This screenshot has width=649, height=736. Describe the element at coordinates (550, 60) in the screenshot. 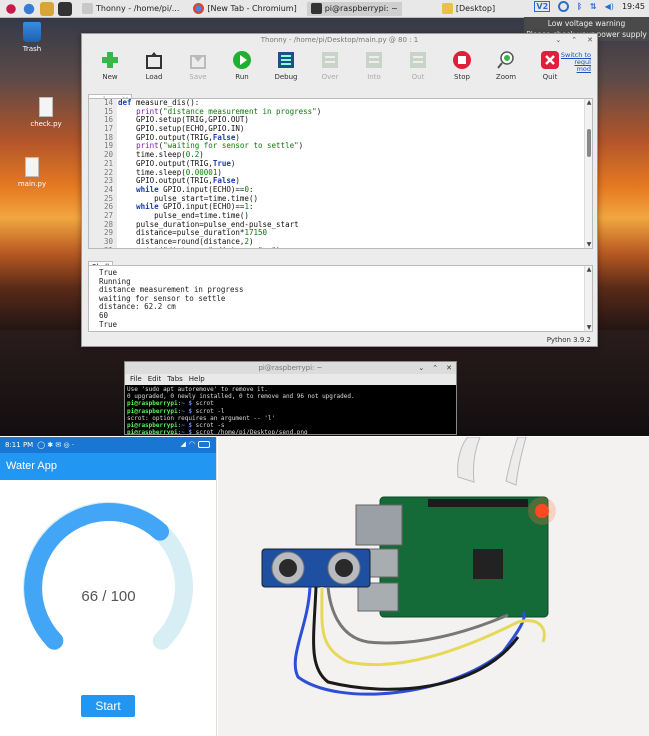

I see `quit-icon` at that location.